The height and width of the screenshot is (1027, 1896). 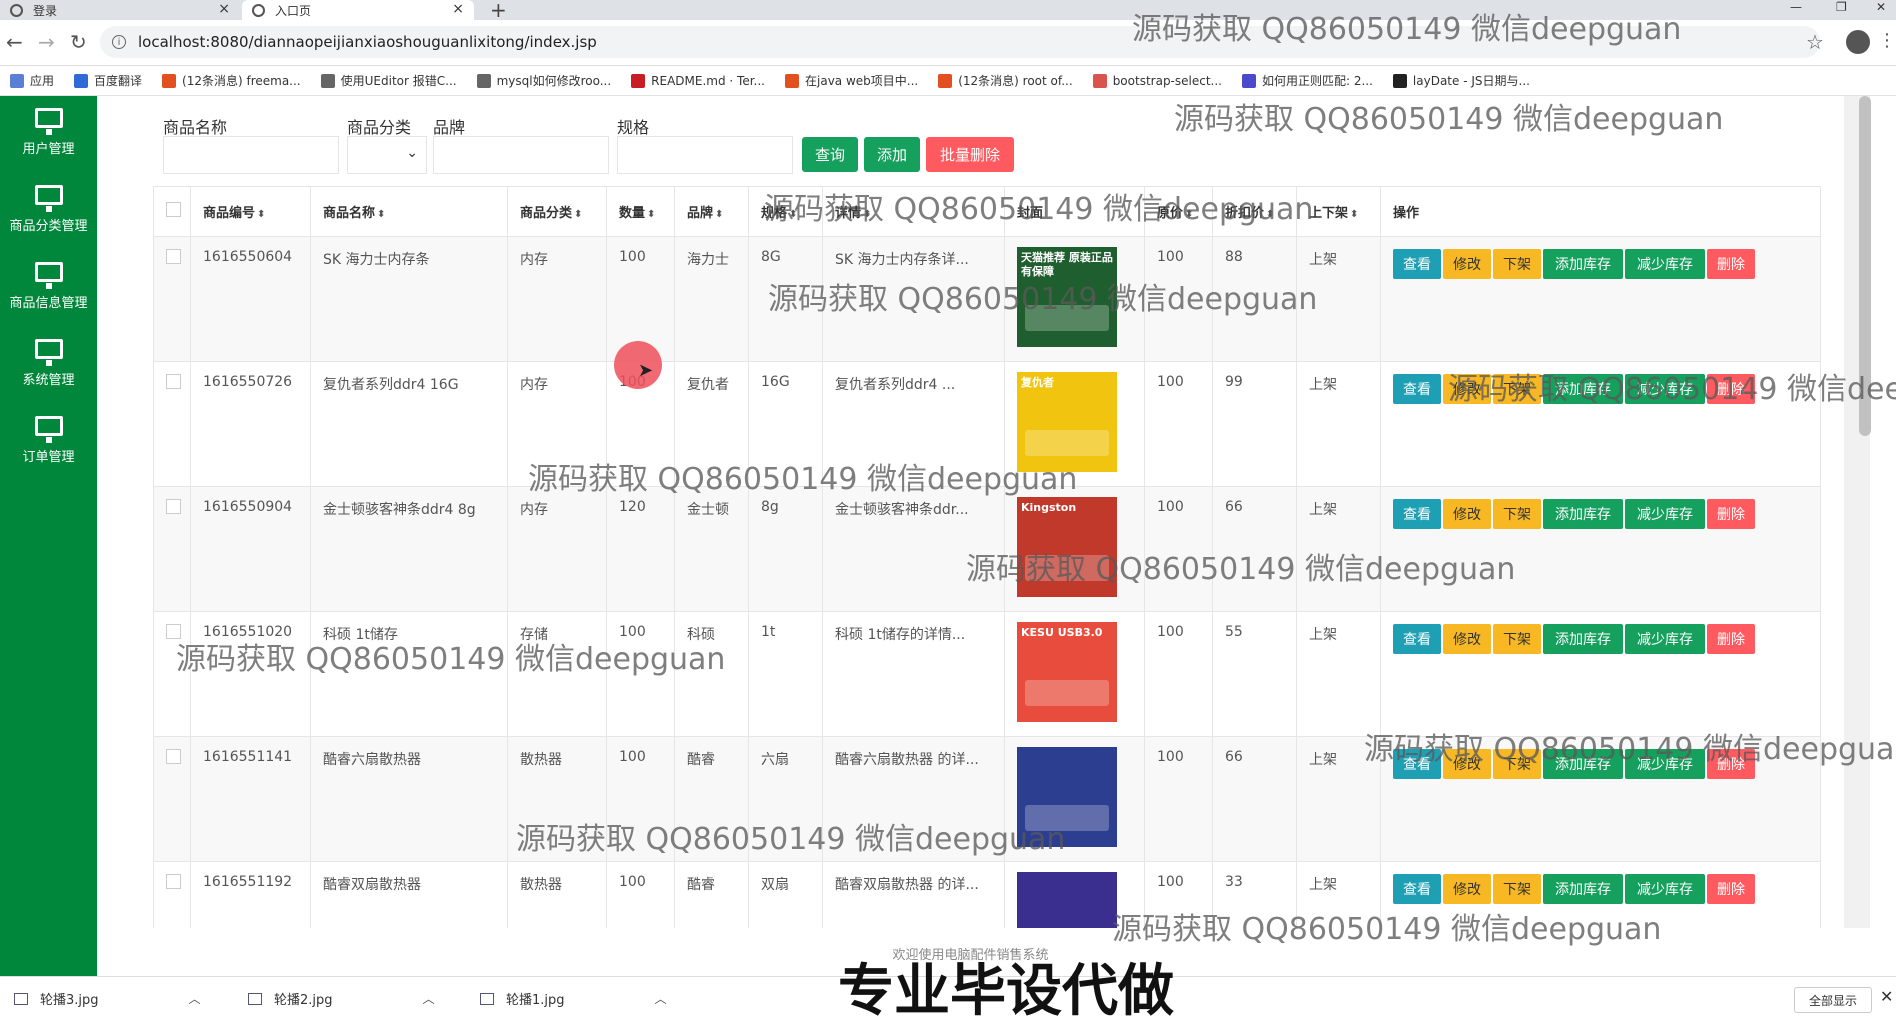 What do you see at coordinates (913, 211) in the screenshot?
I see `th-detail: 详情 ⬍` at bounding box center [913, 211].